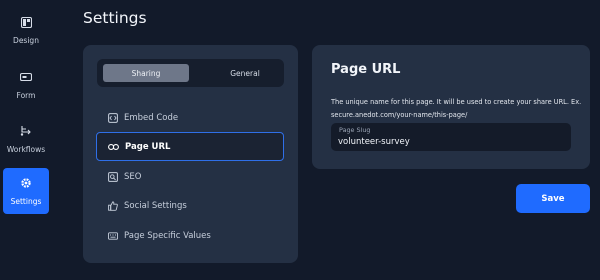  What do you see at coordinates (26, 40) in the screenshot?
I see `rail-item-label: Design` at bounding box center [26, 40].